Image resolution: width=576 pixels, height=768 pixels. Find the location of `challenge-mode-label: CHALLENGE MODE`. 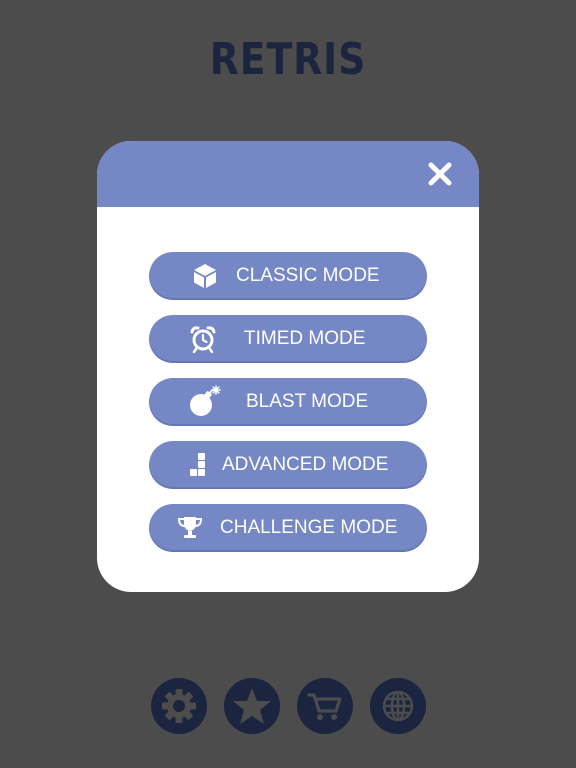

challenge-mode-label: CHALLENGE MODE is located at coordinates (309, 527).